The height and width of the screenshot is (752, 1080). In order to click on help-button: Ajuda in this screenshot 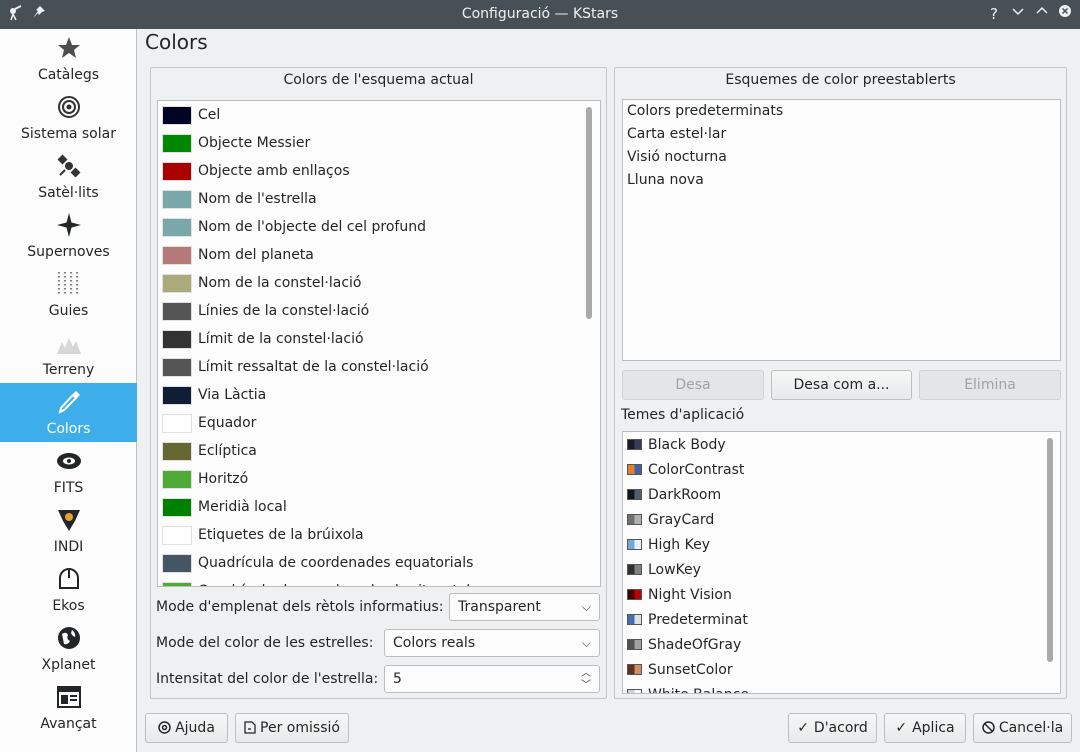, I will do `click(186, 728)`.